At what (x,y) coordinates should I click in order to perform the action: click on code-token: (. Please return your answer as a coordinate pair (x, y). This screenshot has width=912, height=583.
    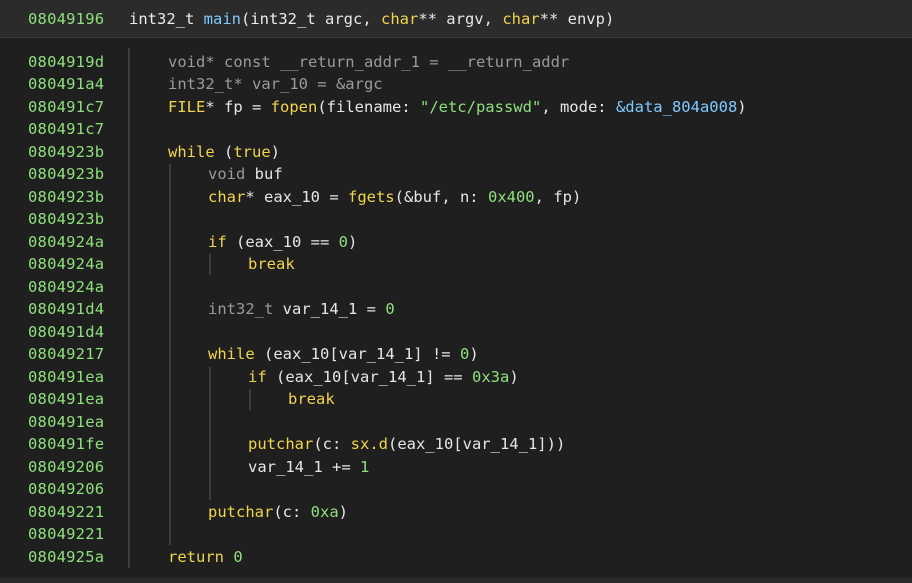
    Looking at the image, I should click on (224, 152).